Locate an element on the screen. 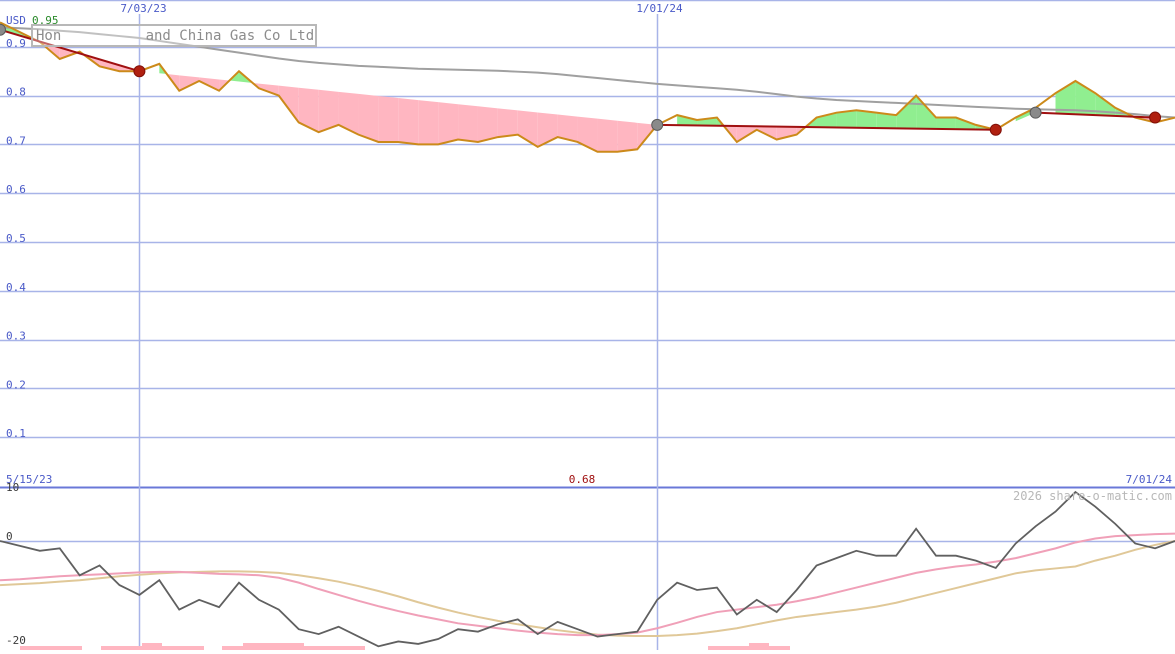 The image size is (1175, 654). x-tick-label: 1/01/24 is located at coordinates (659, 8).